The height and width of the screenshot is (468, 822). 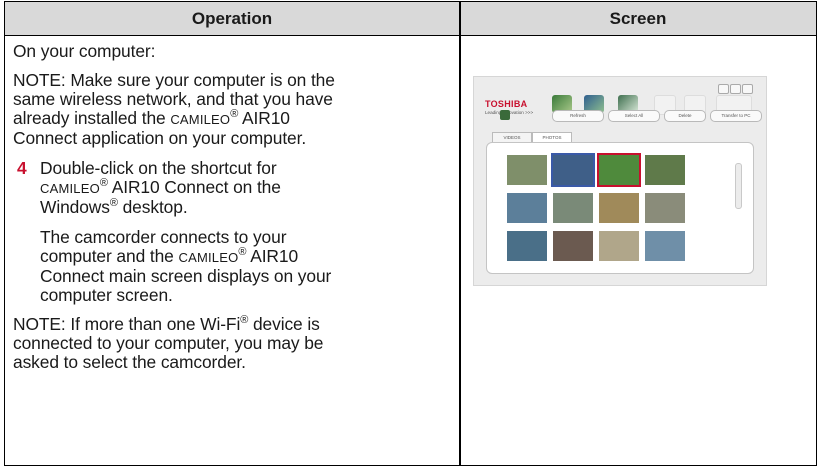 I want to click on header-screen: Screen, so click(x=638, y=18).